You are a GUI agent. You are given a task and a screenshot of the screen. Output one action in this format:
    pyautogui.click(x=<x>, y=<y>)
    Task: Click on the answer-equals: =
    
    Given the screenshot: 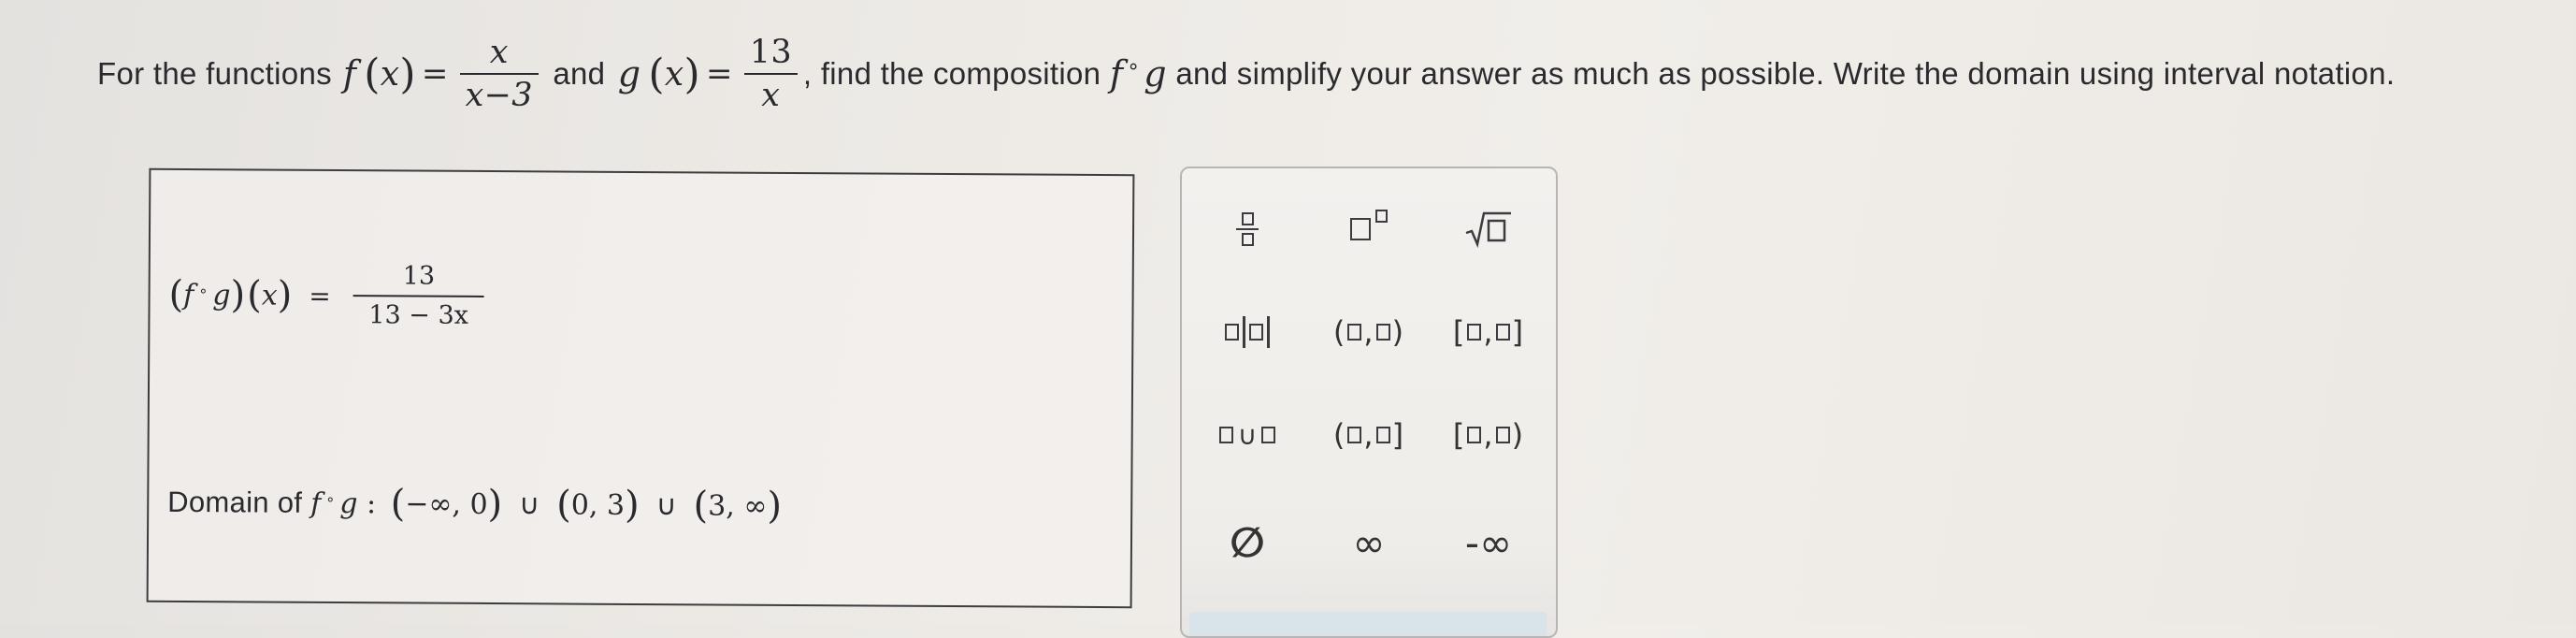 What is the action you would take?
    pyautogui.click(x=320, y=296)
    